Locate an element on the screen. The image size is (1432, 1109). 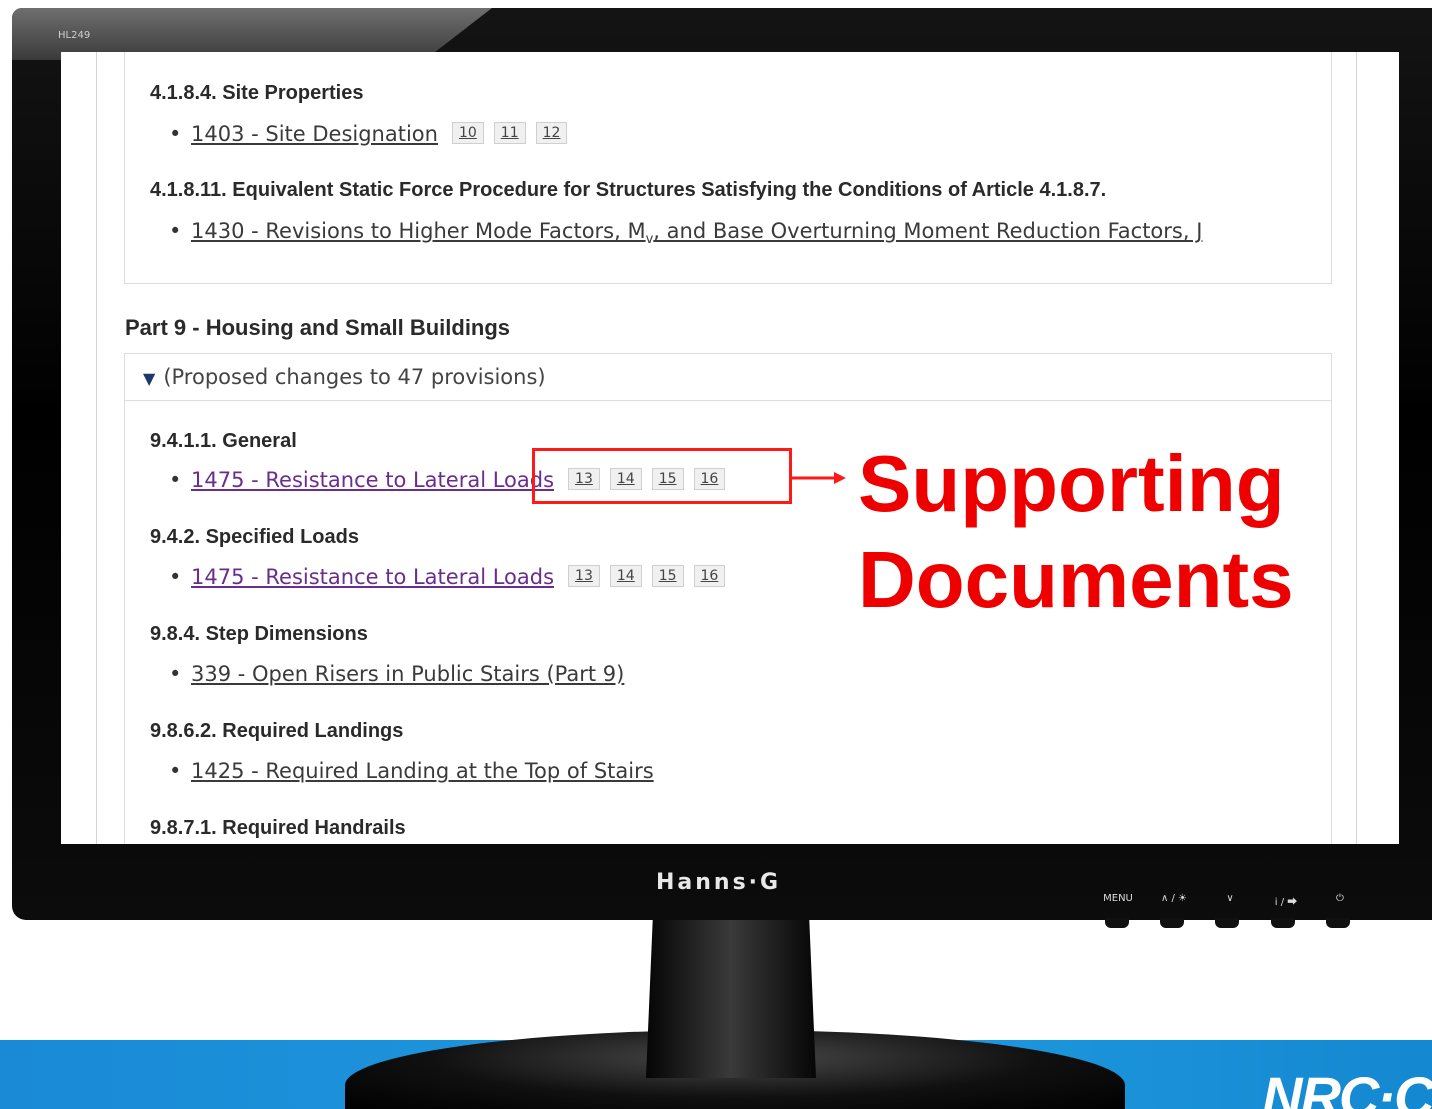
right-rule is located at coordinates (1356, 448).